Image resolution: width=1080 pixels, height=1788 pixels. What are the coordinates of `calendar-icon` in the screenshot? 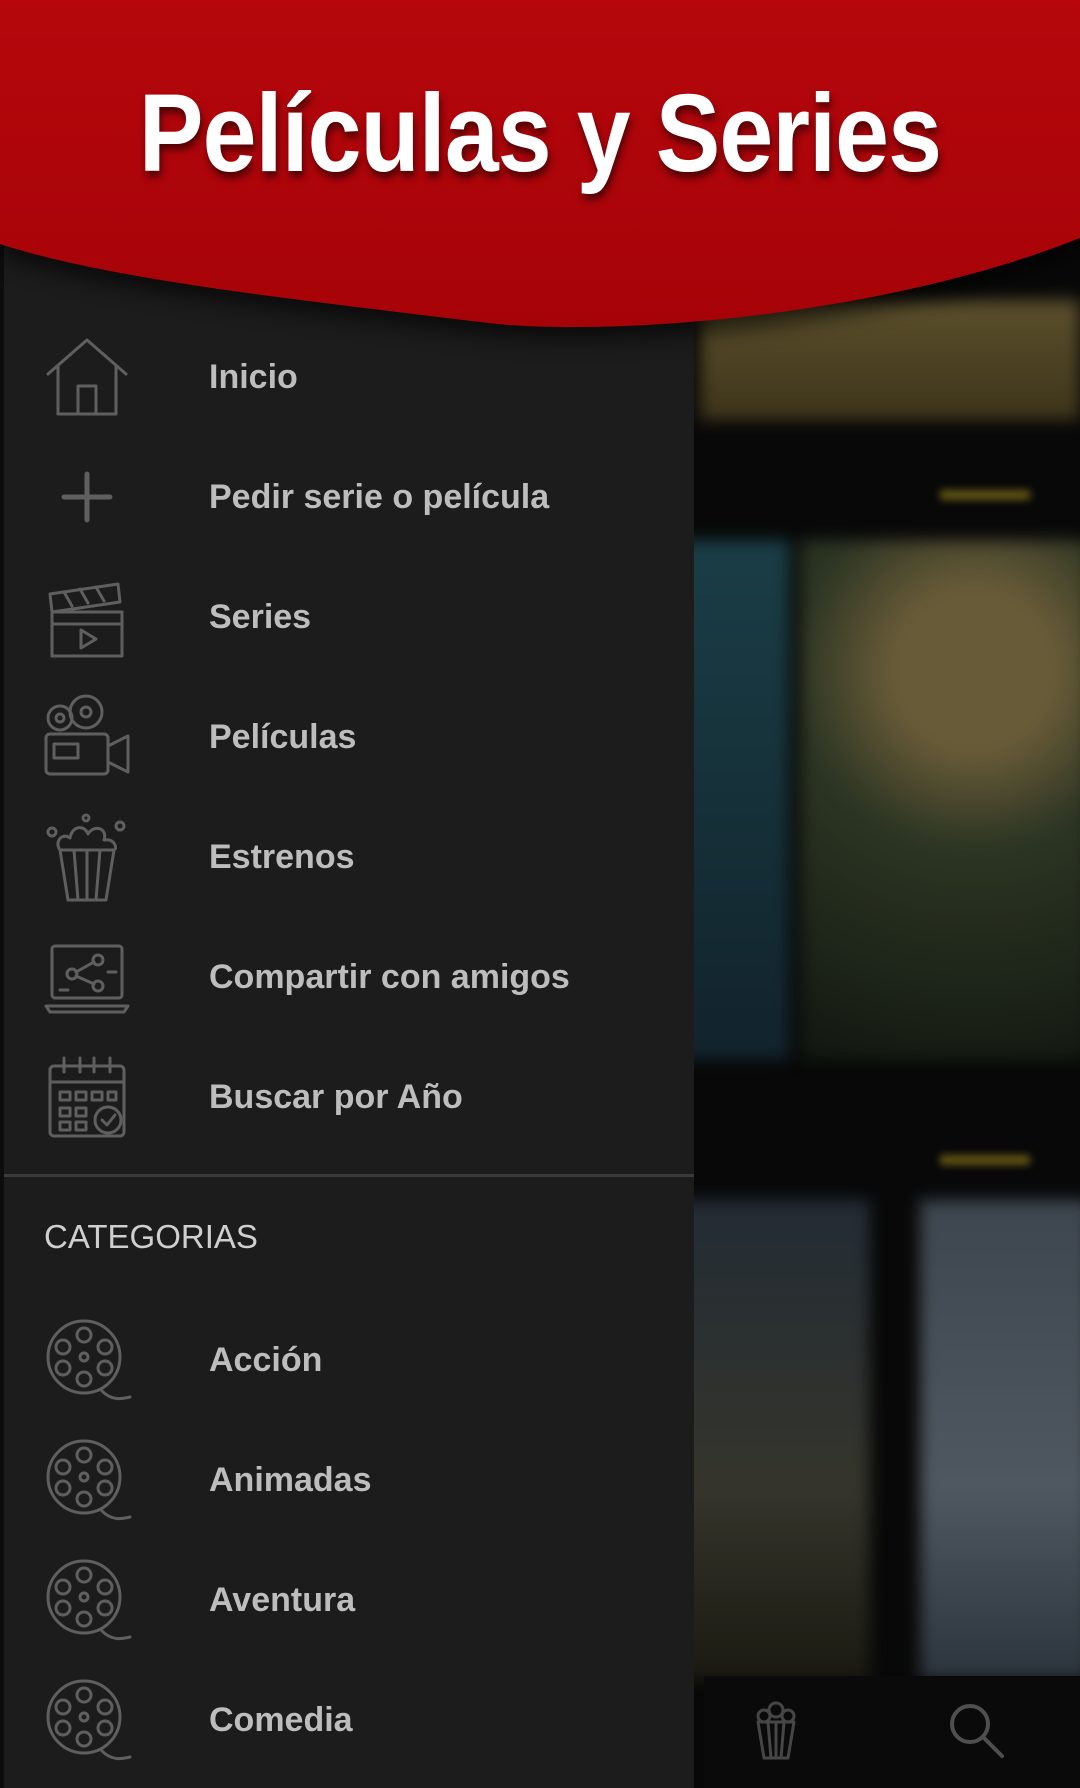 It's located at (87, 1097).